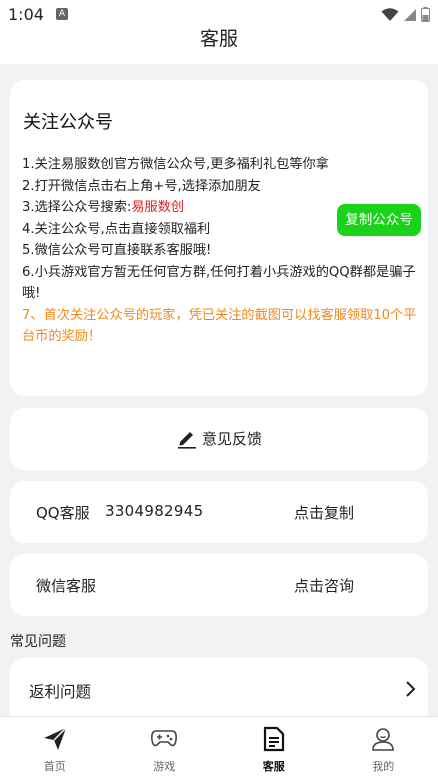 This screenshot has width=438, height=780. I want to click on battery-icon, so click(425, 14).